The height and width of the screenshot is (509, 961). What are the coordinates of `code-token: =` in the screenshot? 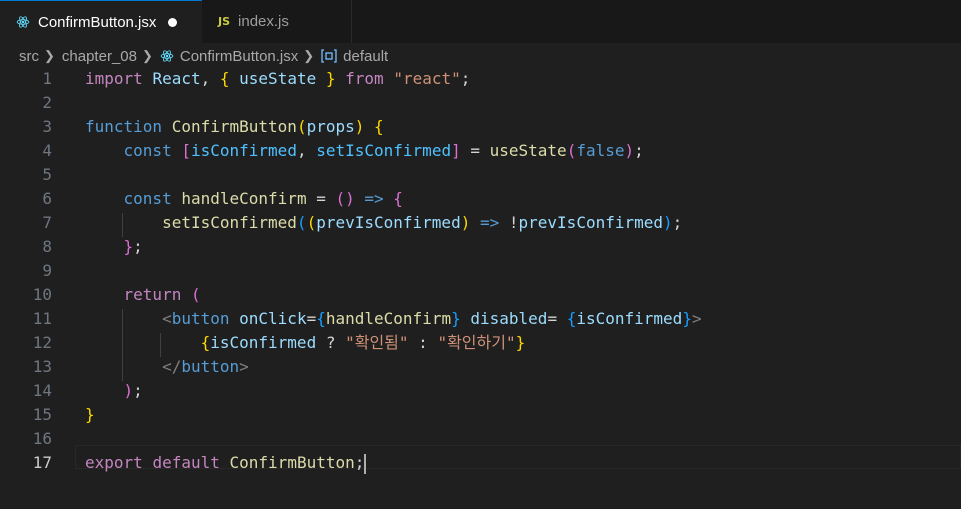 It's located at (321, 198).